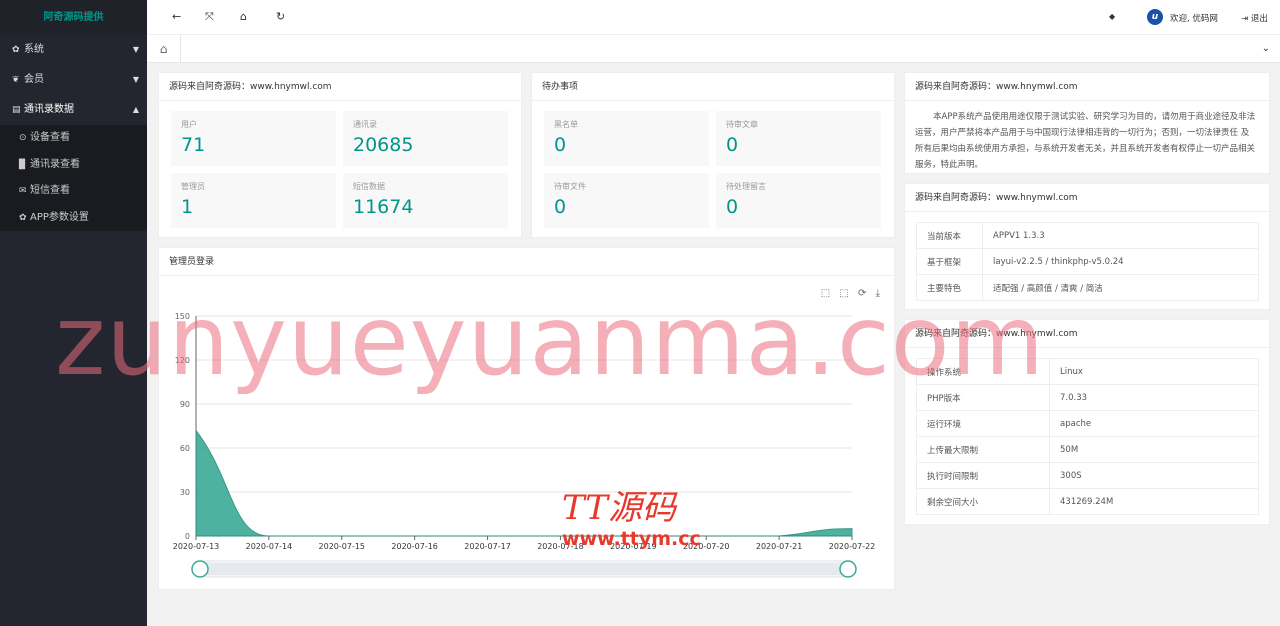 The width and height of the screenshot is (1280, 626). Describe the element at coordinates (983, 475) in the screenshot. I see `table-key: 执行时间限制` at that location.